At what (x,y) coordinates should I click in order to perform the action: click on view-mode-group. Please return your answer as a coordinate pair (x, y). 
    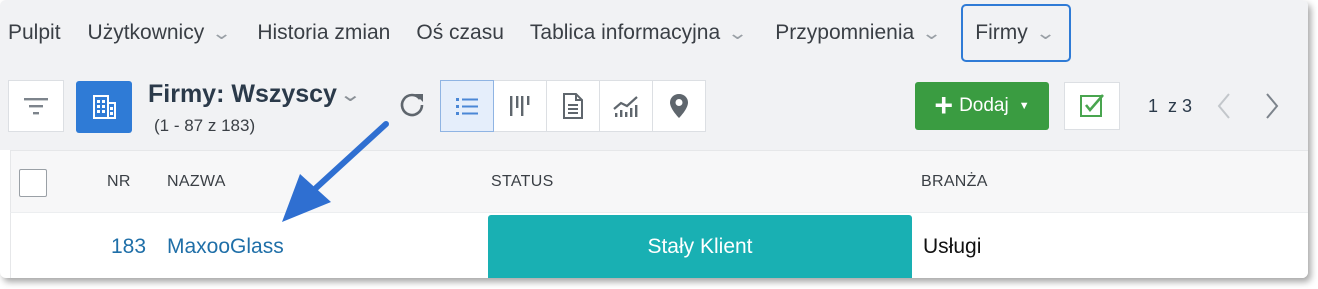
    Looking at the image, I should click on (573, 106).